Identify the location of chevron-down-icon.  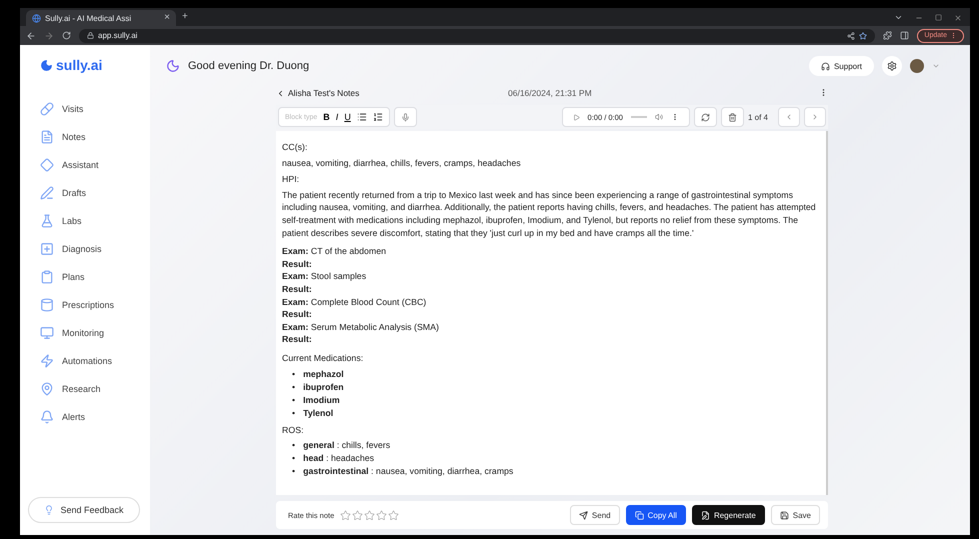
(898, 17).